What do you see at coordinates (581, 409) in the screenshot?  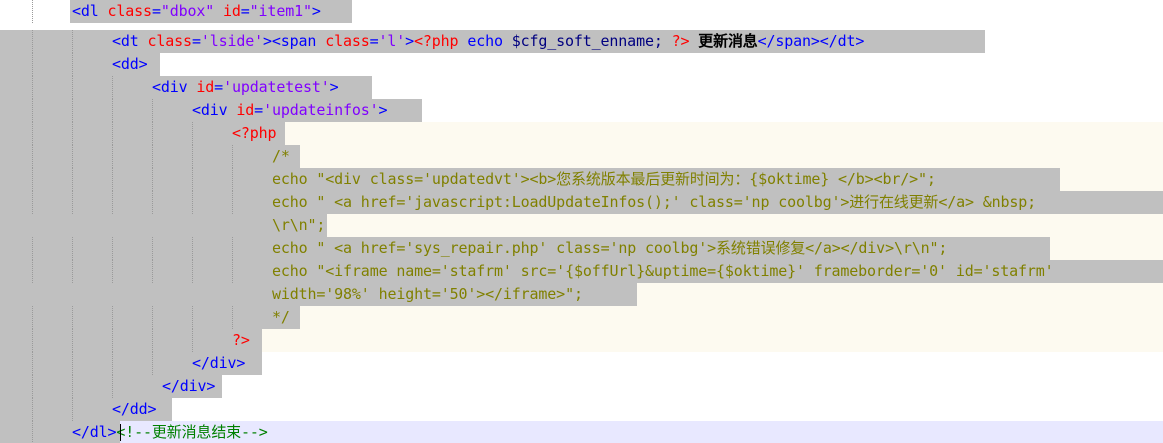 I see `code-line: </dd>` at bounding box center [581, 409].